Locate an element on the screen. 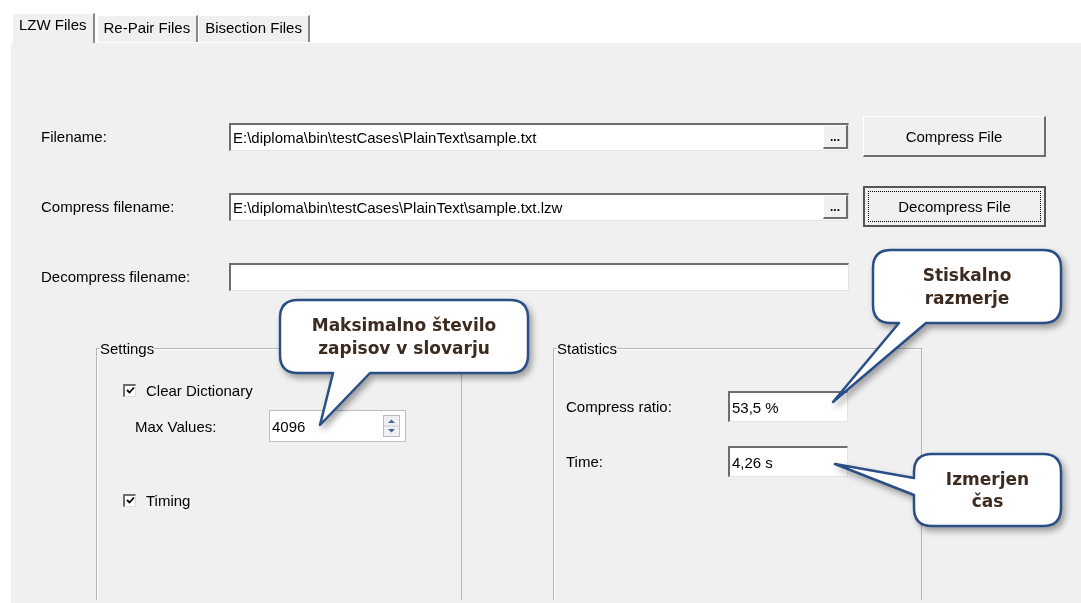 The width and height of the screenshot is (1081, 603). spin-arrows-icon is located at coordinates (391, 426).